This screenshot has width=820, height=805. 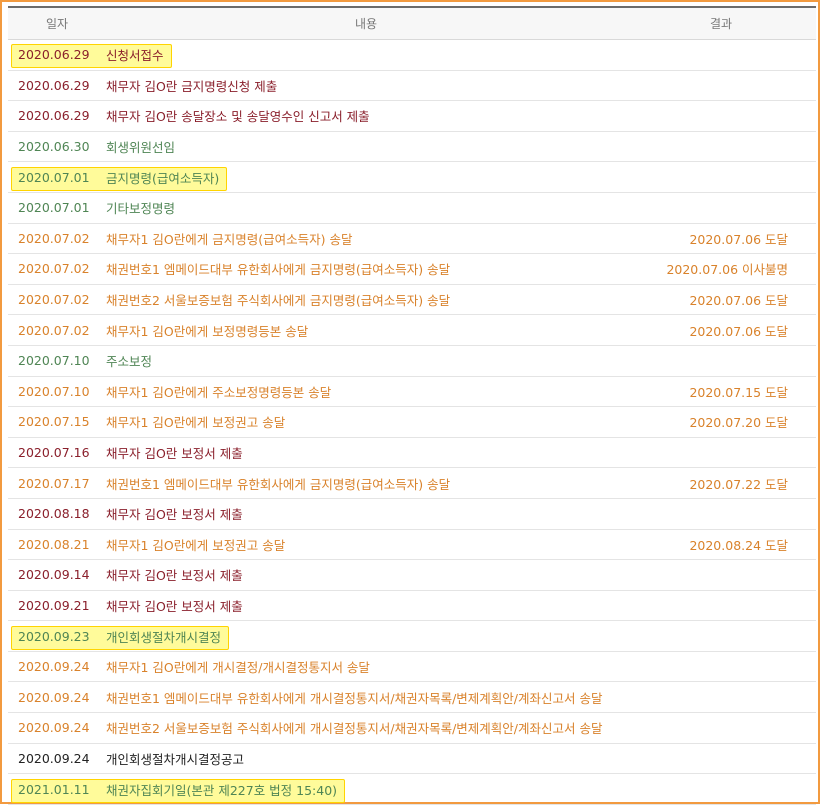 I want to click on row-date-cell: 2020.09.23, so click(x=119, y=636).